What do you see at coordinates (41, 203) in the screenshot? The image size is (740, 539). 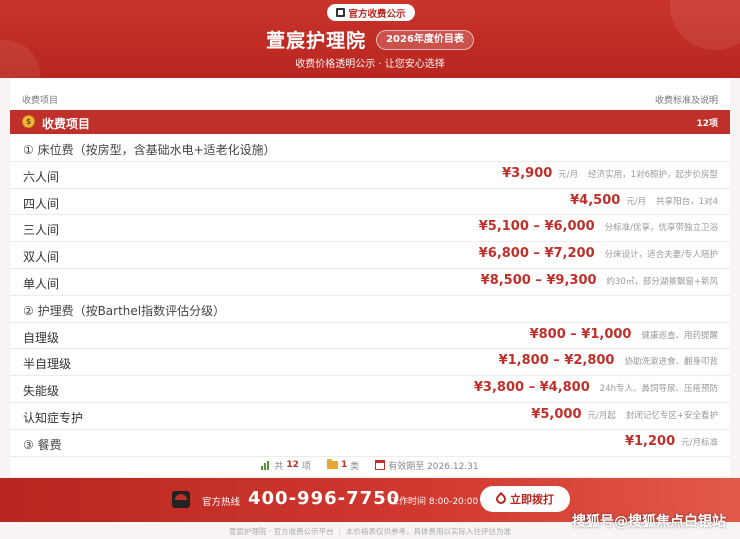 I see `row-name: 四人间` at bounding box center [41, 203].